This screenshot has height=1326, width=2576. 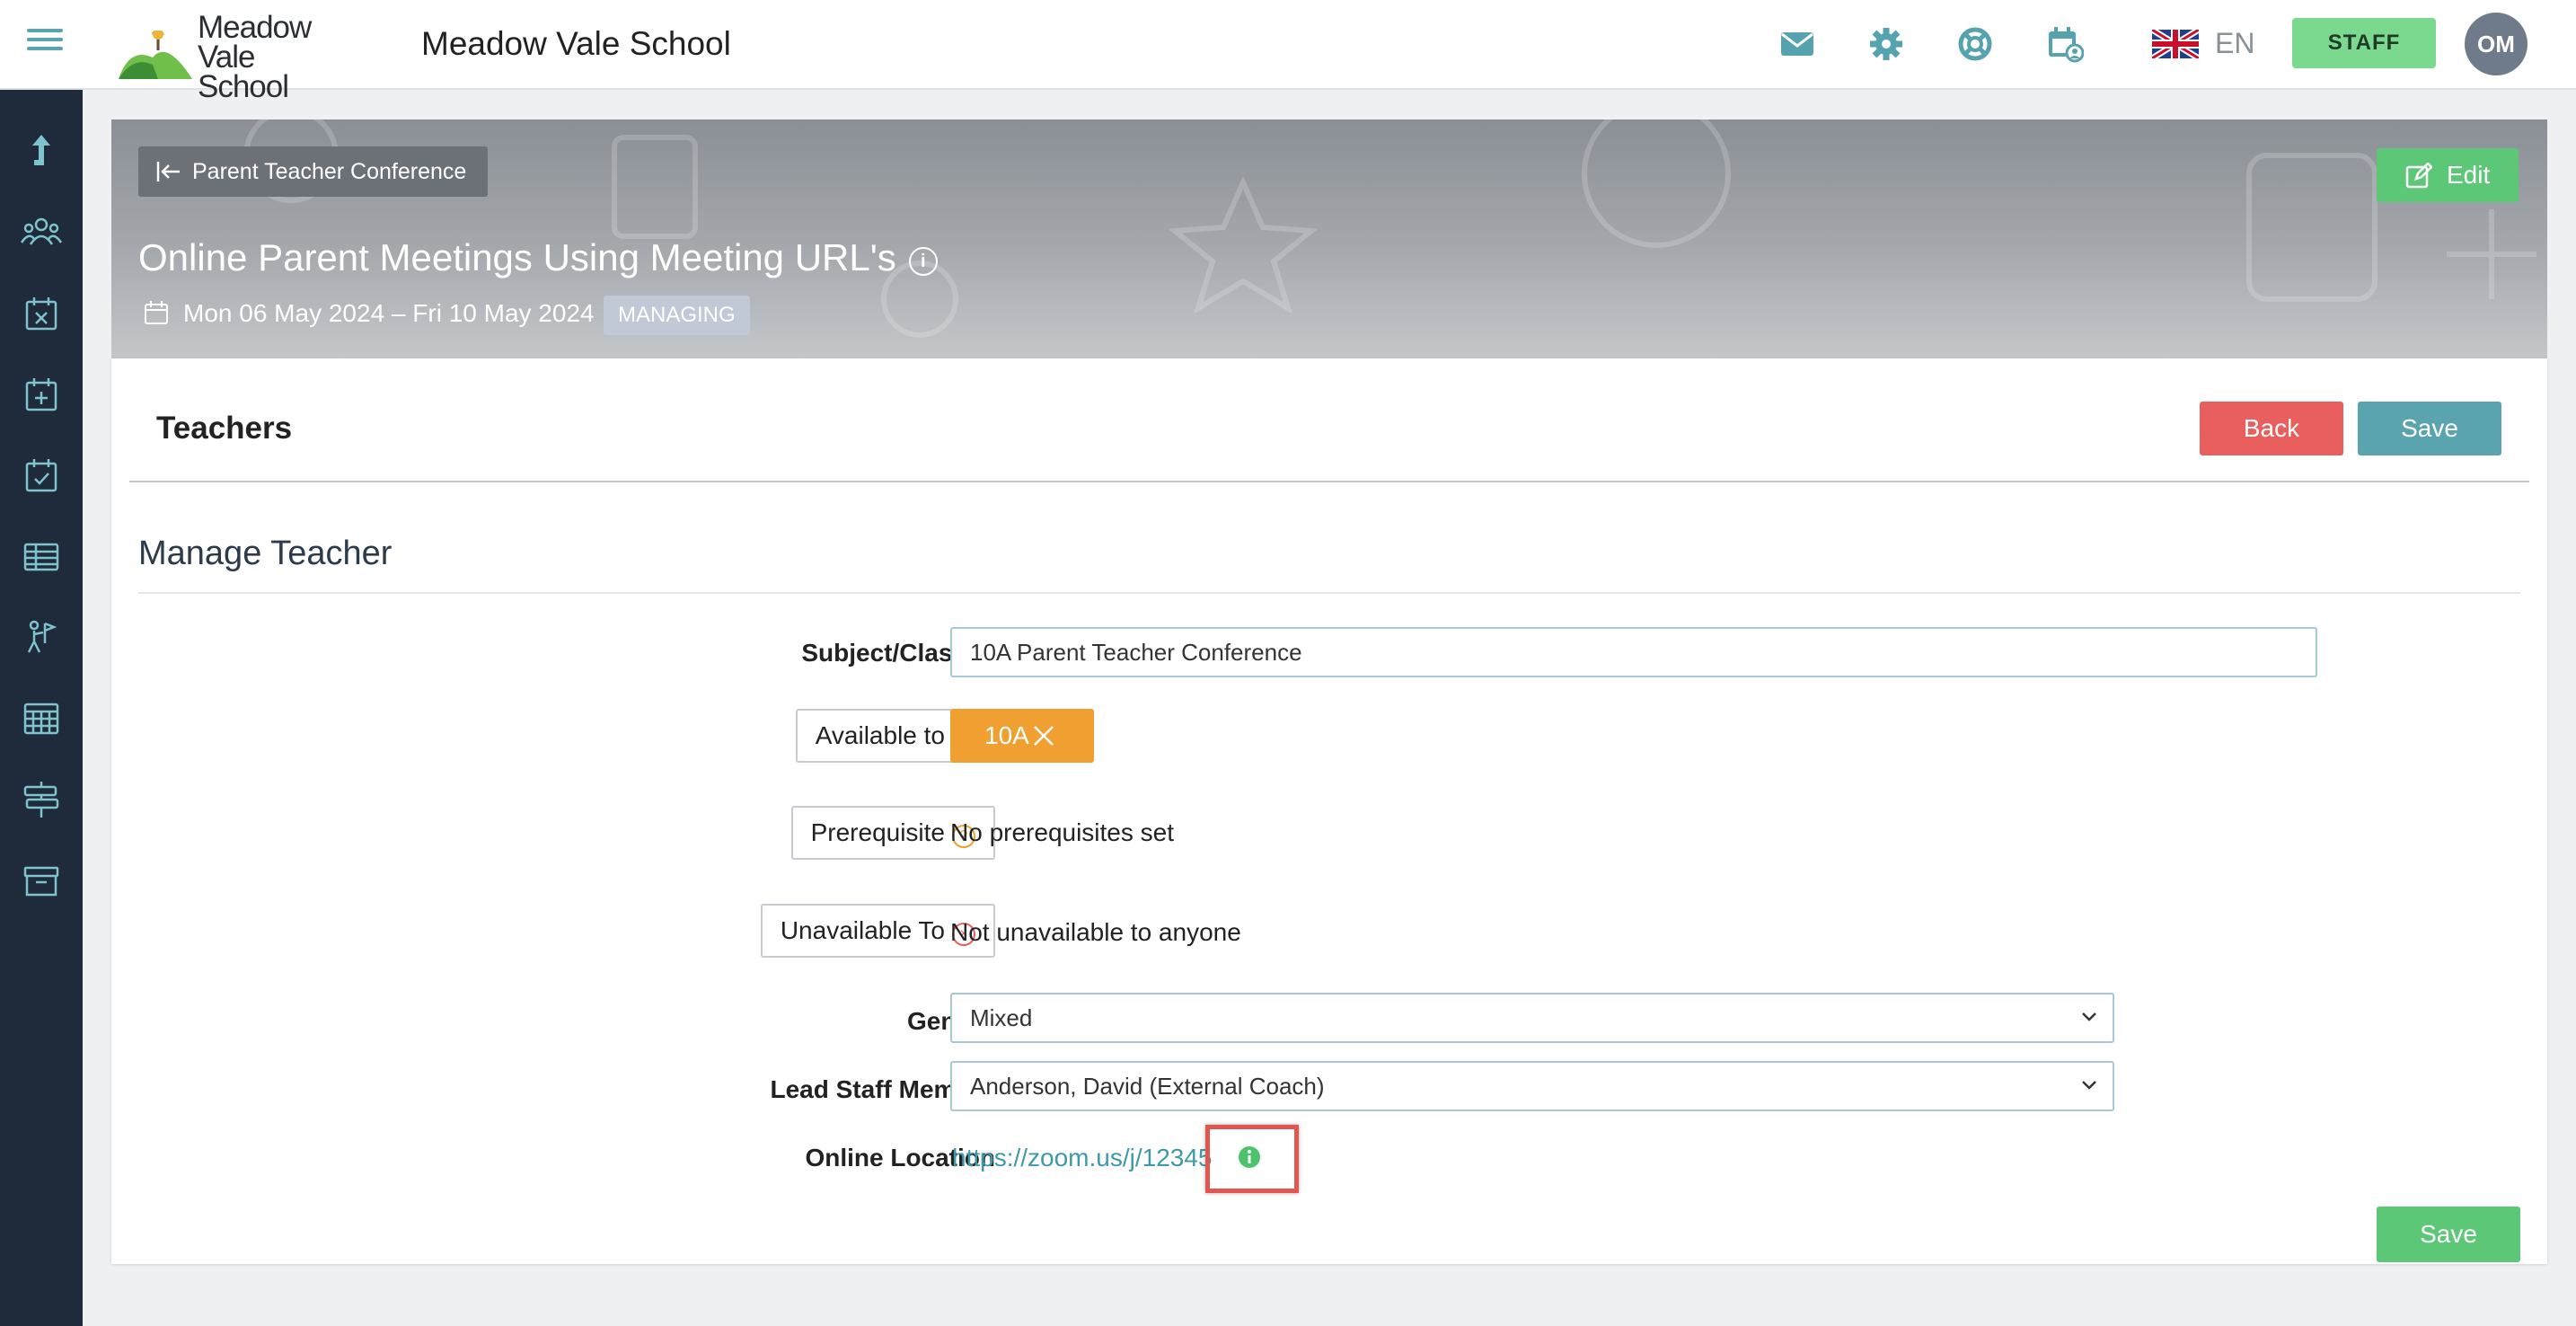 What do you see at coordinates (41, 557) in the screenshot?
I see `table-icon` at bounding box center [41, 557].